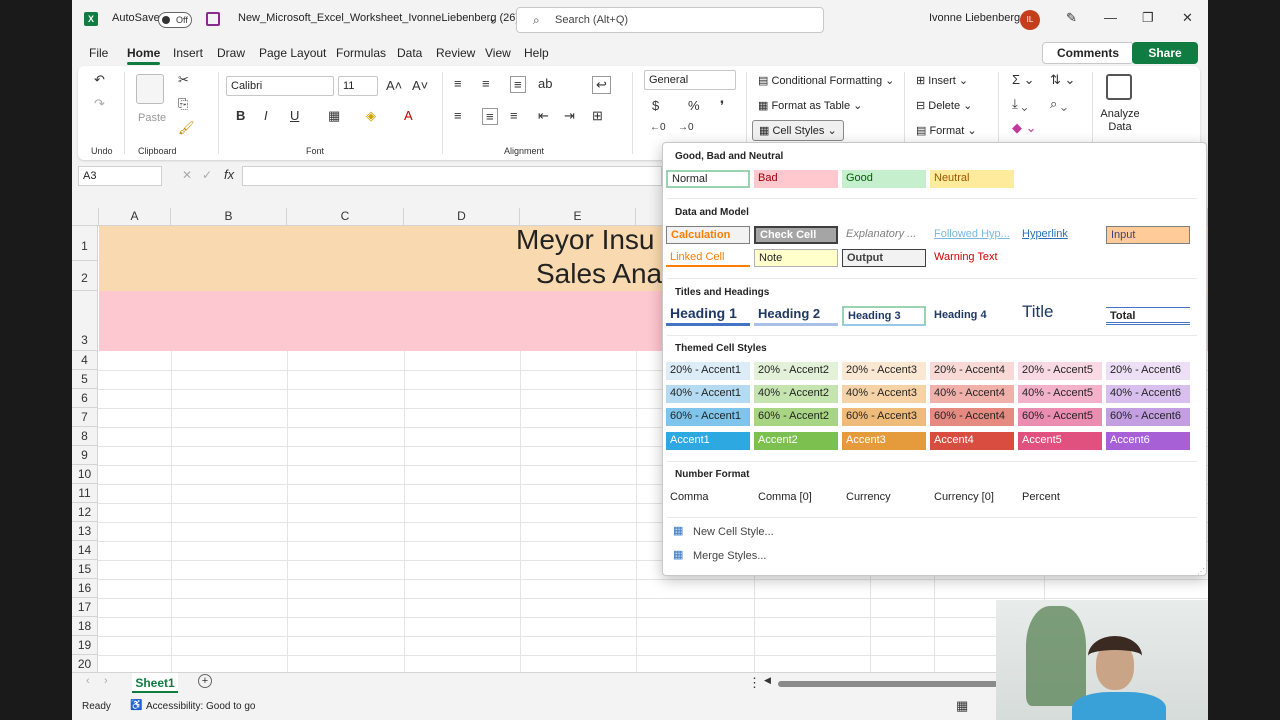 This screenshot has height=720, width=1280. Describe the element at coordinates (1201, 571) in the screenshot. I see `resize-grip-icon: ⋰` at that location.